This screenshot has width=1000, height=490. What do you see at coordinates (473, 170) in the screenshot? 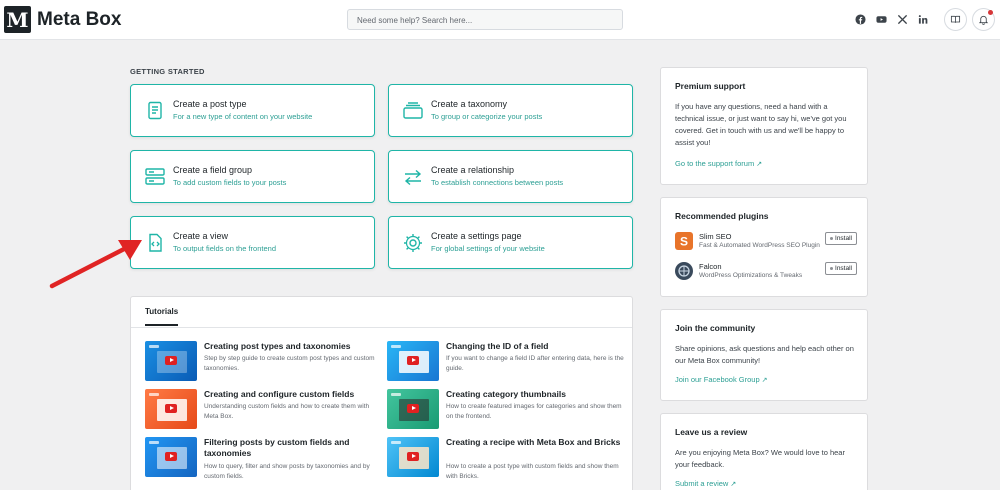
I see `card-title: Create a relationship` at bounding box center [473, 170].